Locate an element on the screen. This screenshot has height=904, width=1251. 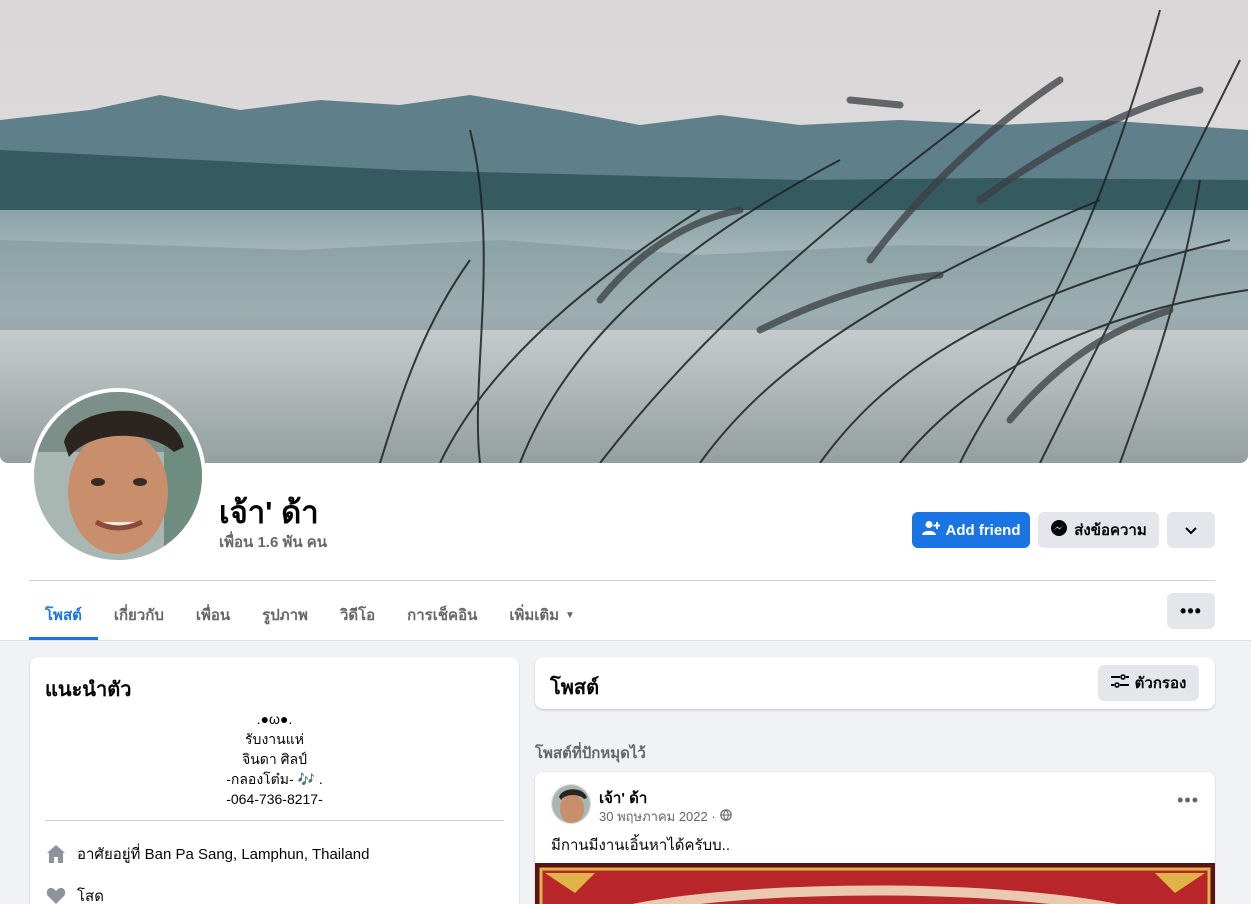
tab-checkins: การเช็คอิน is located at coordinates (442, 615).